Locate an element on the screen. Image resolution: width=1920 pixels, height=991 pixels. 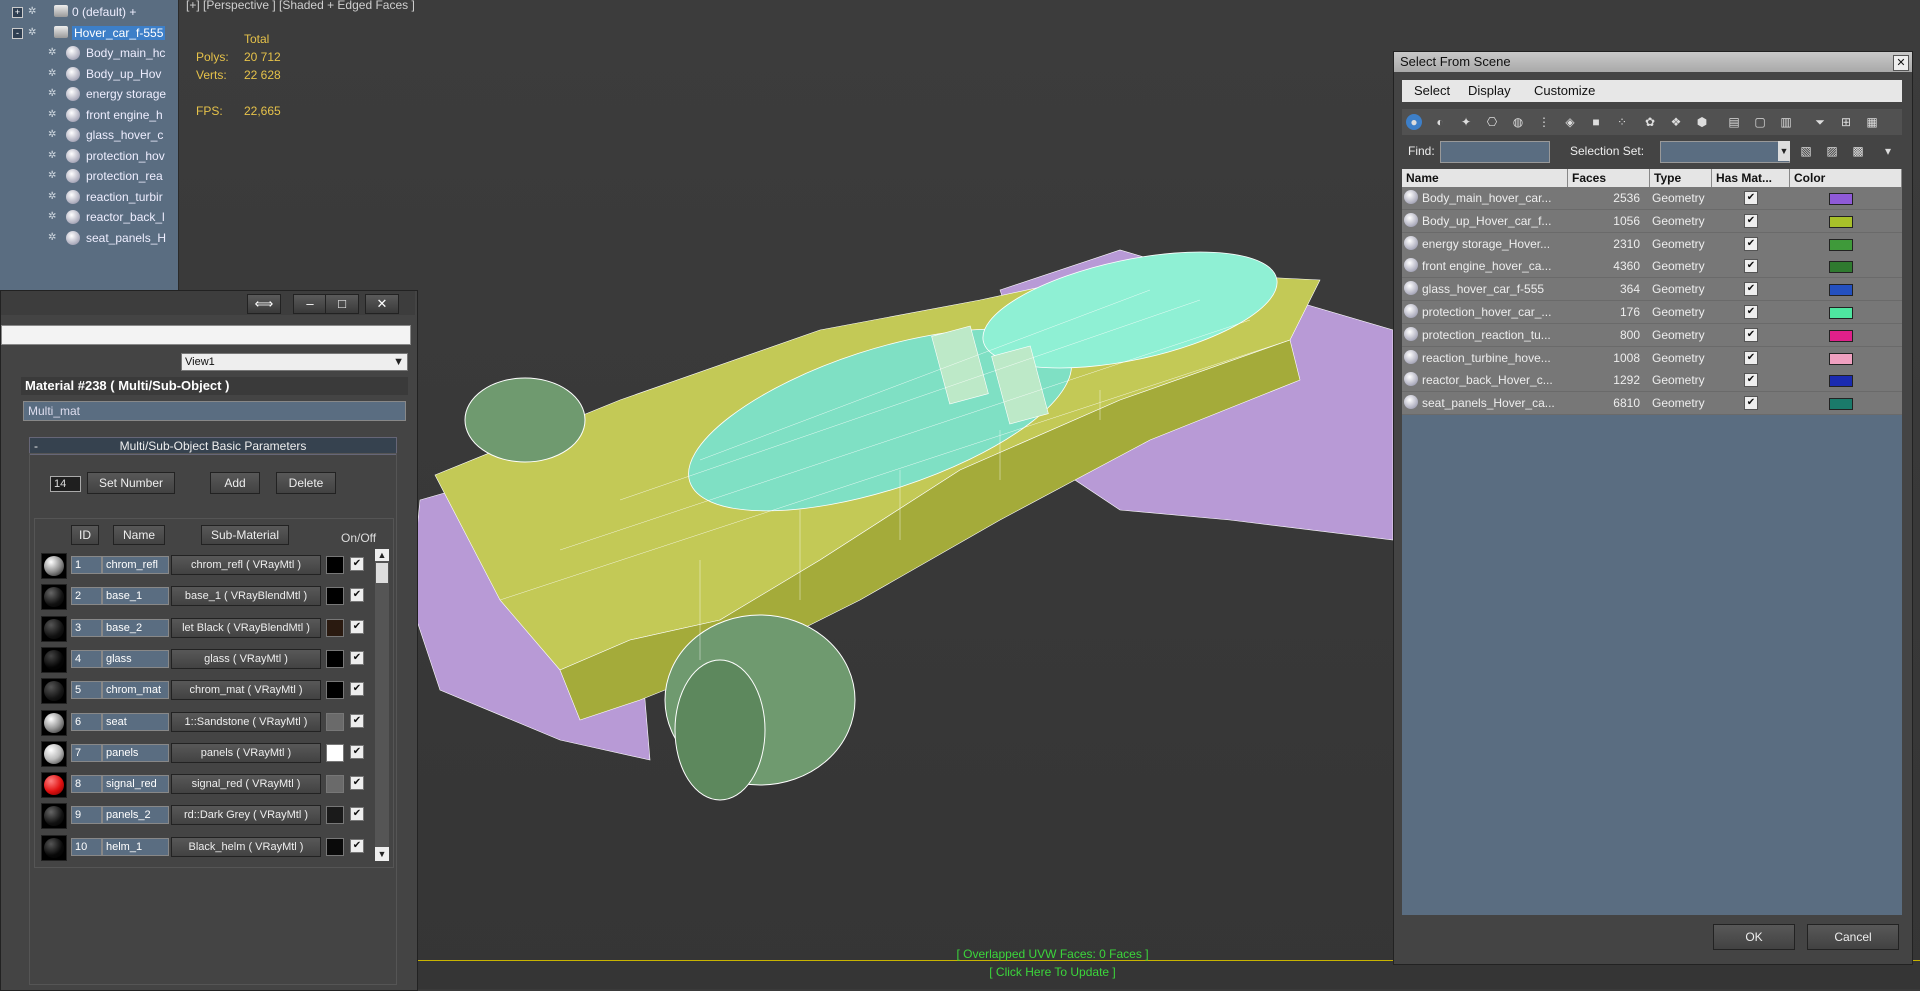
sub-material-button: chrom_refl ( VRayMtl ) is located at coordinates (246, 565).